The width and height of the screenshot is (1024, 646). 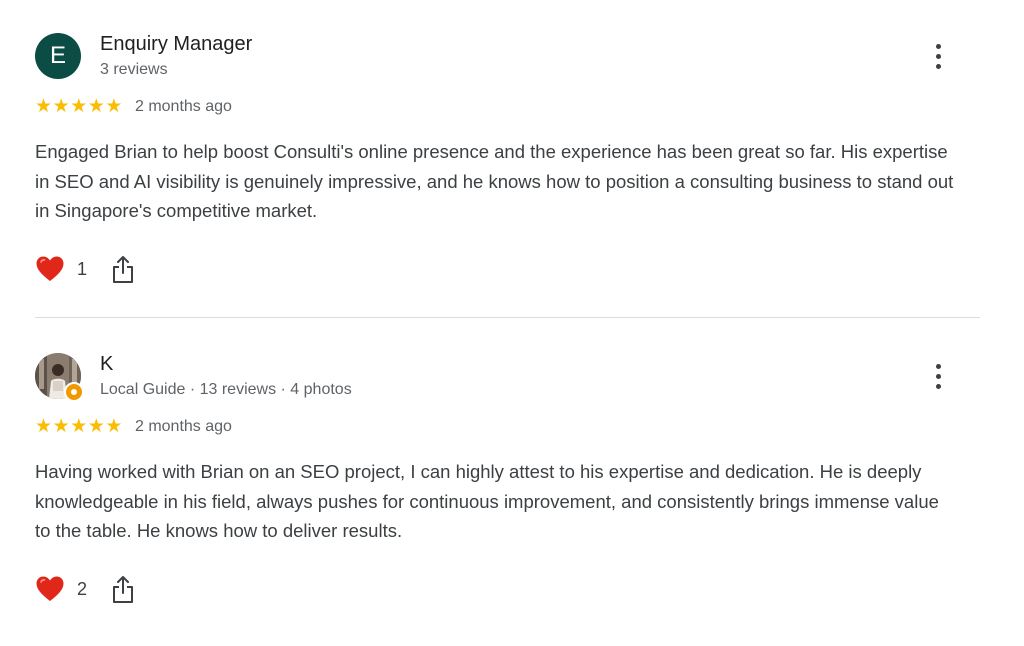 What do you see at coordinates (59, 377) in the screenshot?
I see `avatar` at bounding box center [59, 377].